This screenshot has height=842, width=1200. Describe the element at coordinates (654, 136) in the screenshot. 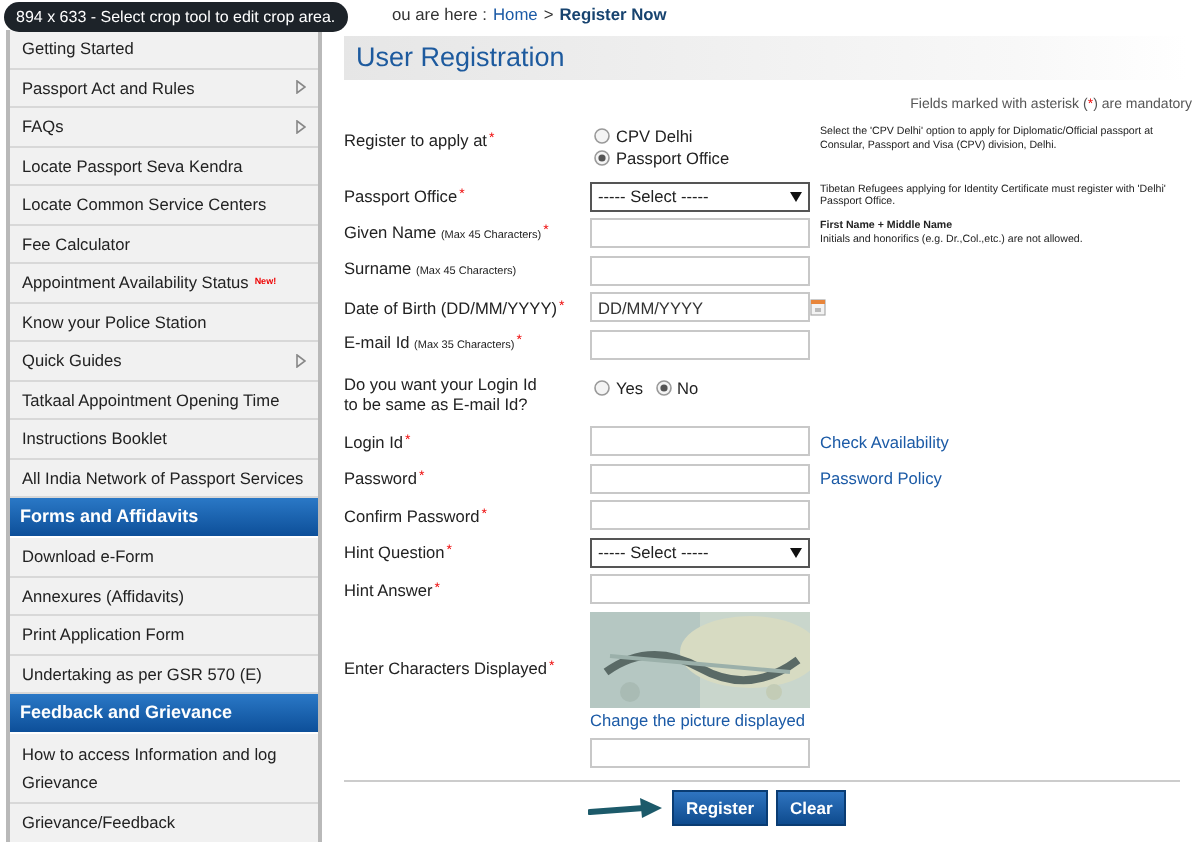

I see `radio-label: CPV Delhi` at that location.